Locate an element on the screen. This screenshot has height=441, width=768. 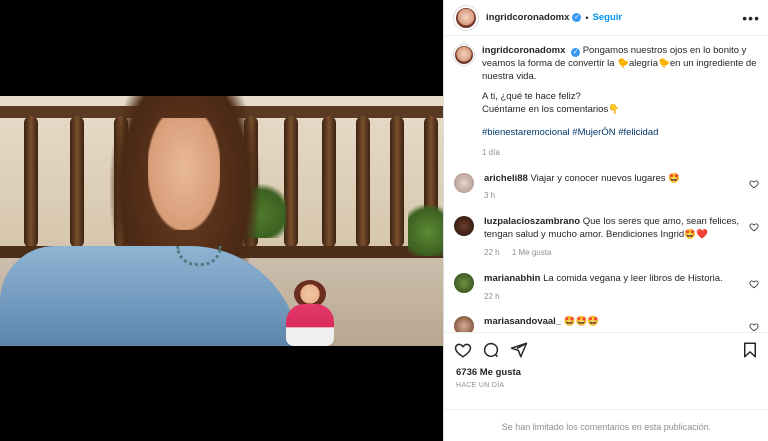
comment-username: mariasandovaal_ is located at coordinates (522, 321).